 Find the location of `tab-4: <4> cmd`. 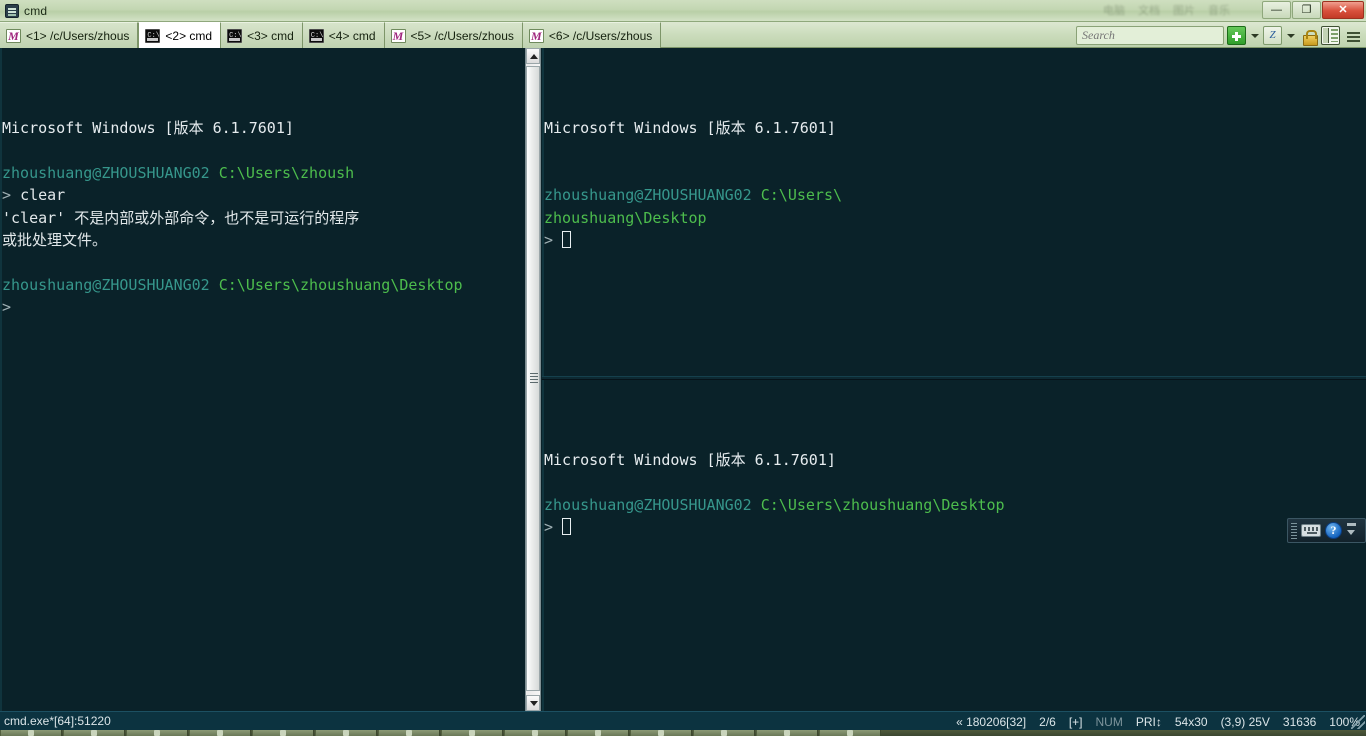

tab-4: <4> cmd is located at coordinates (343, 35).